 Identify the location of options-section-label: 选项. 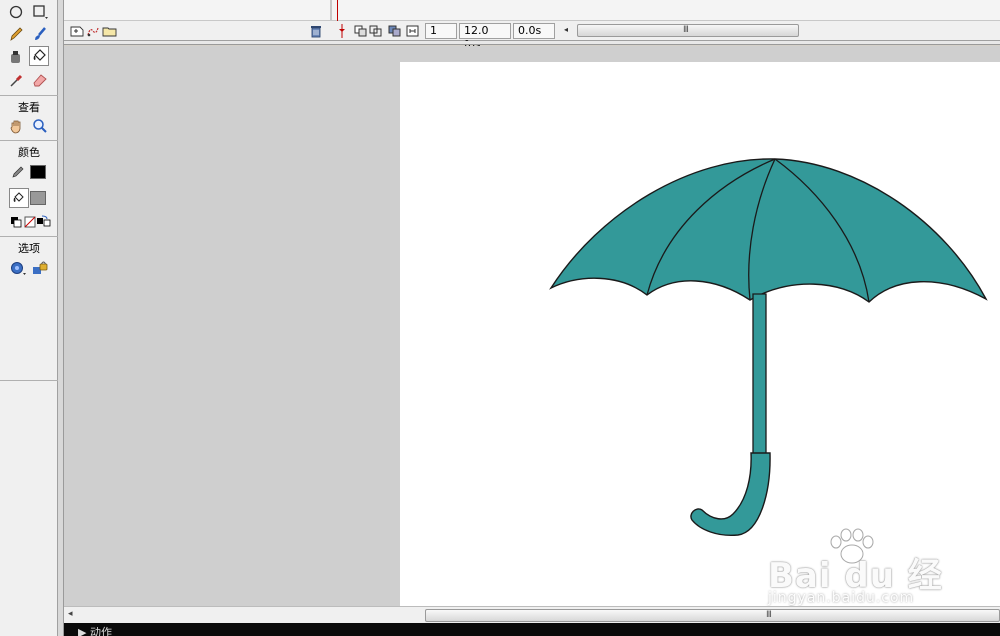
(29, 248).